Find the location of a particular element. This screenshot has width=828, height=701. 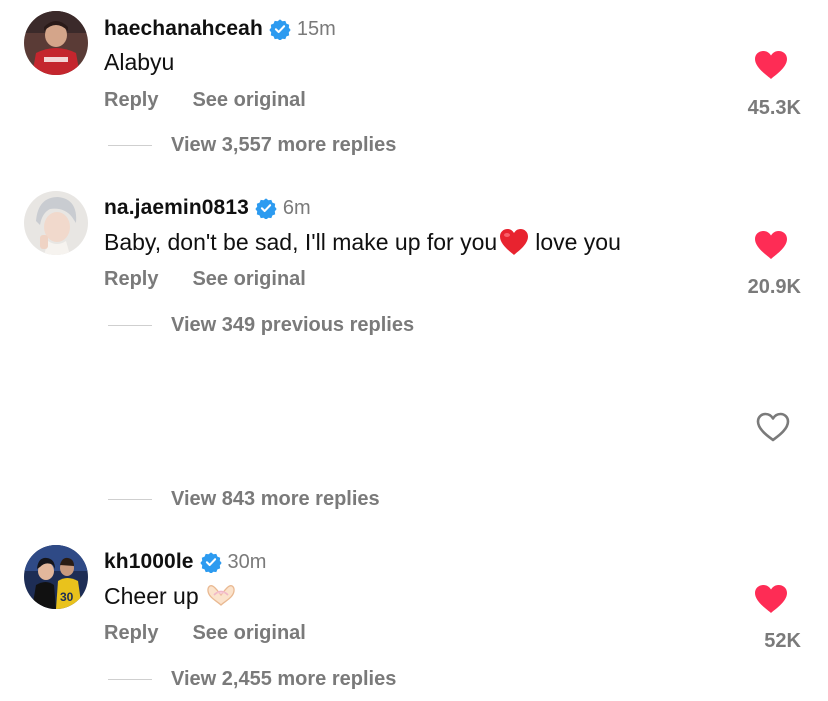

svg-text: 30 is located at coordinates (67, 597).